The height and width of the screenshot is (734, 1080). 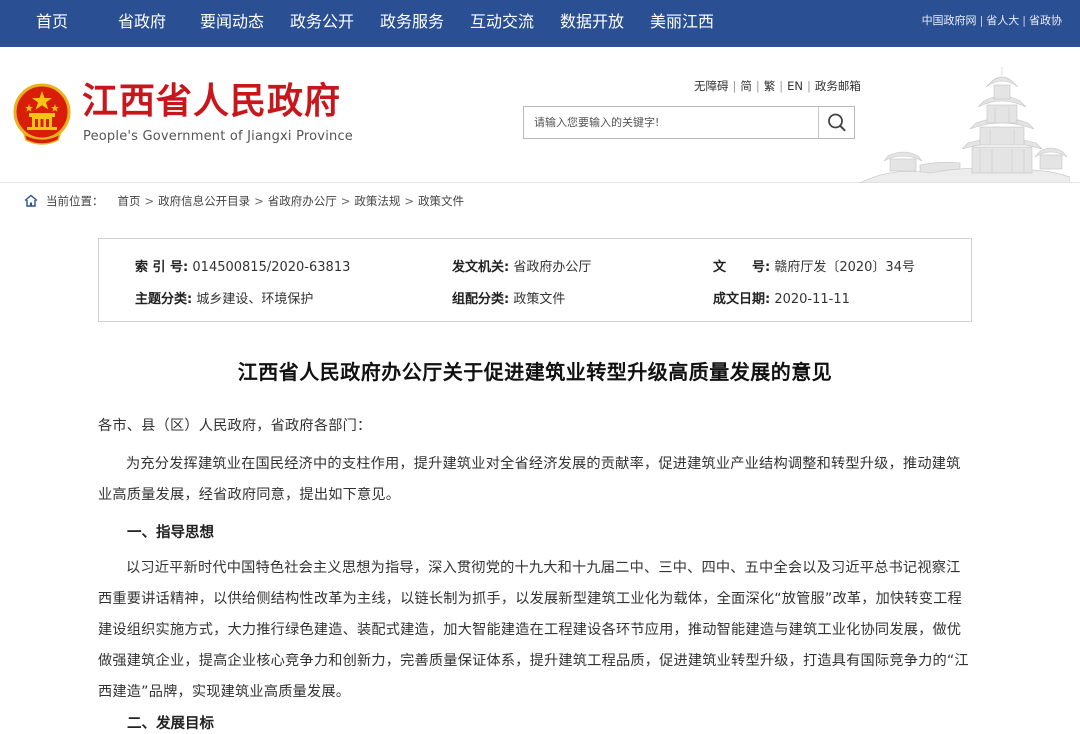 I want to click on link-provincial-cppcc: 省政协, so click(x=1045, y=20).